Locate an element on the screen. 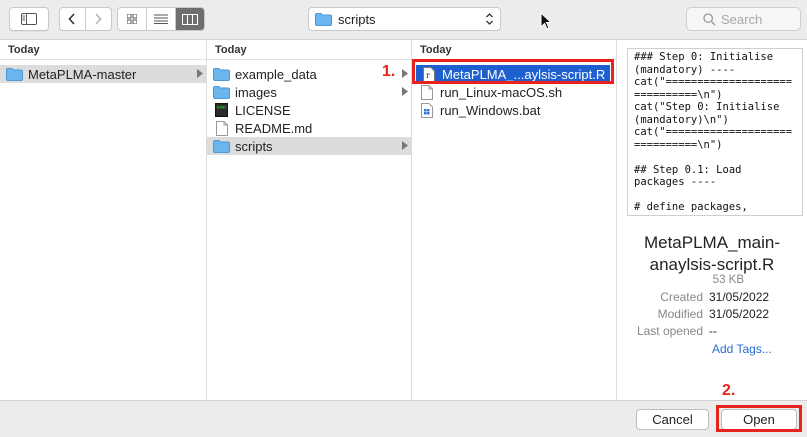 The image size is (807, 437). svg-text: exec is located at coordinates (222, 107).